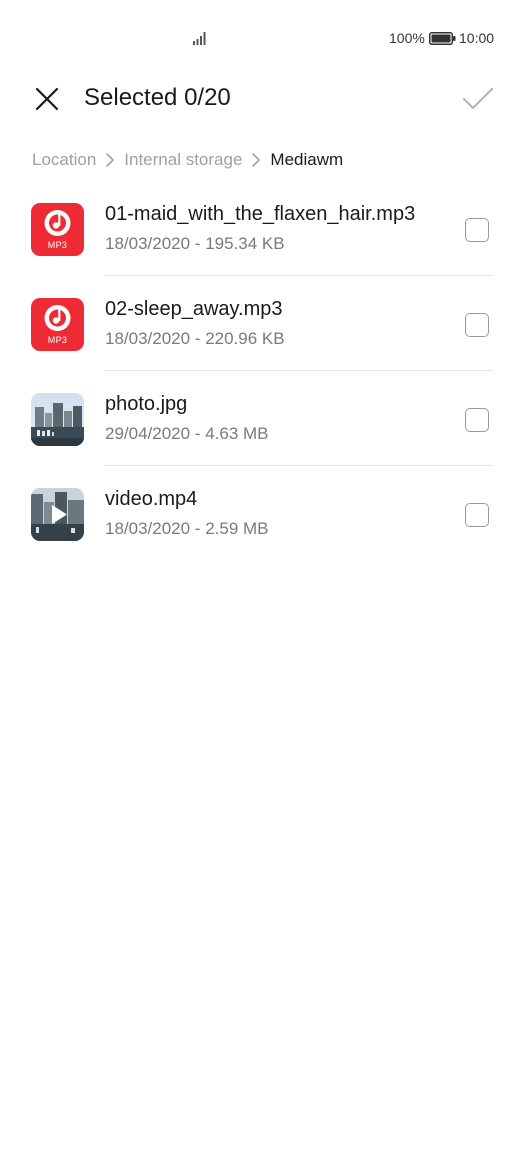 The width and height of the screenshot is (525, 1156). Describe the element at coordinates (157, 97) in the screenshot. I see `page-title: Selected 0/20` at that location.